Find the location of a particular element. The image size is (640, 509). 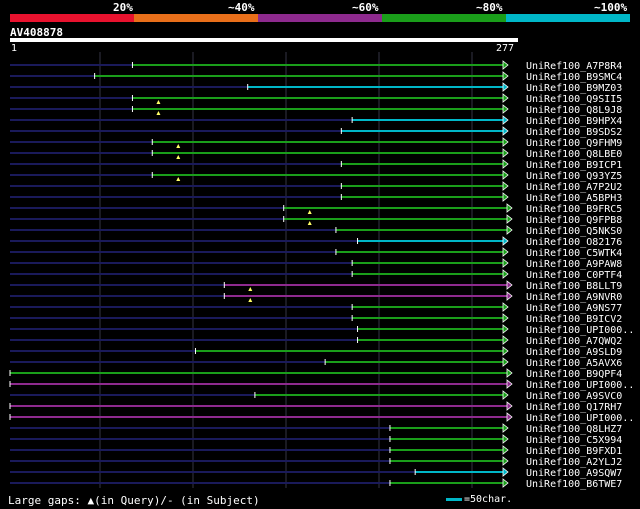

hit-label: UniRef100_O82176 is located at coordinates (574, 242).